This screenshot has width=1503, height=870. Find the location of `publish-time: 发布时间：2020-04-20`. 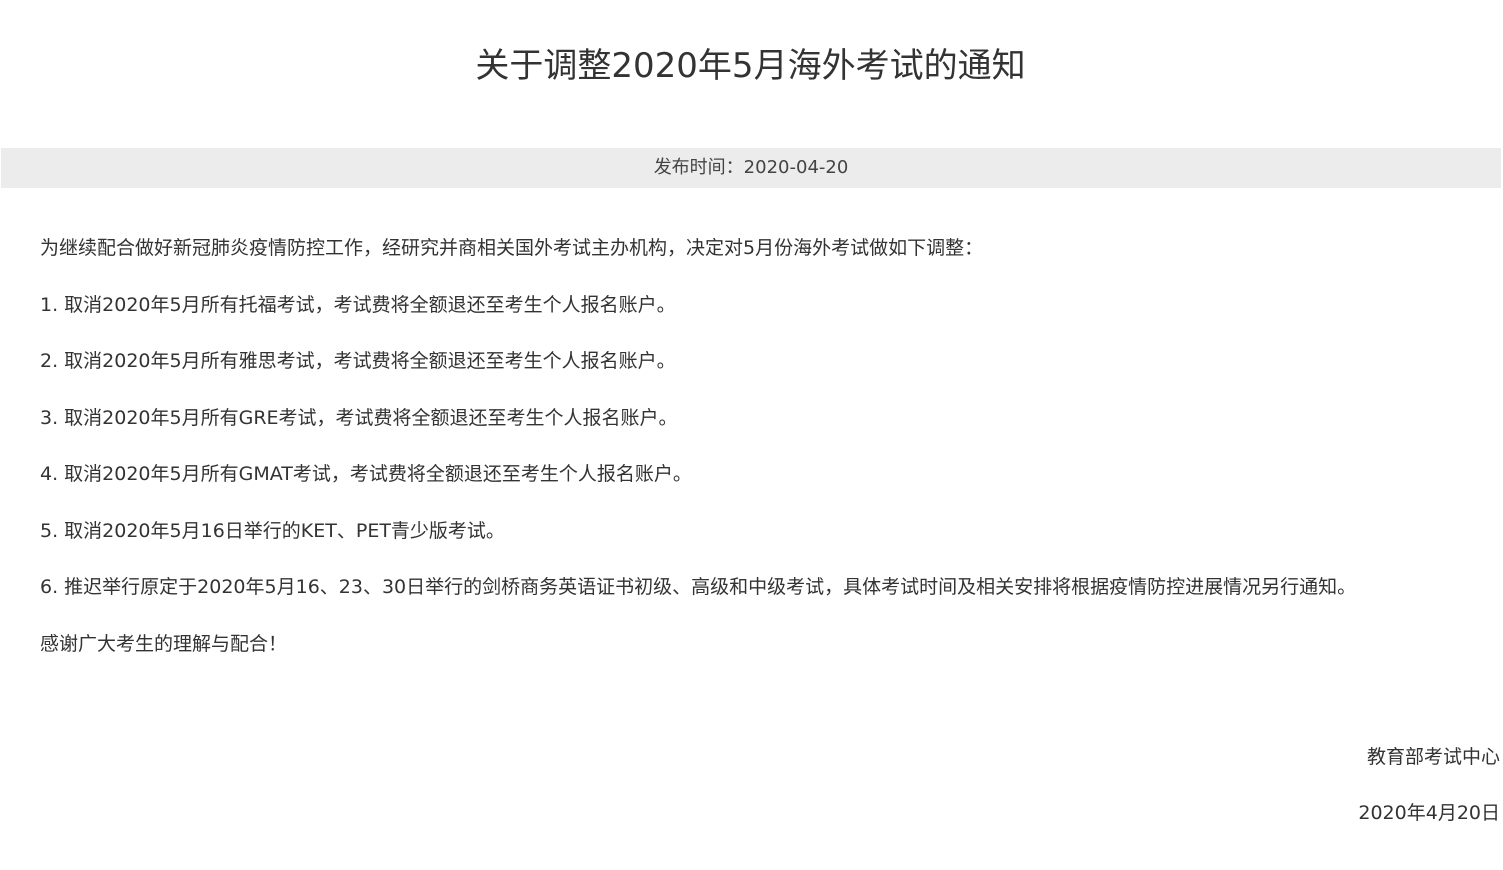

publish-time: 发布时间：2020-04-20 is located at coordinates (751, 167).